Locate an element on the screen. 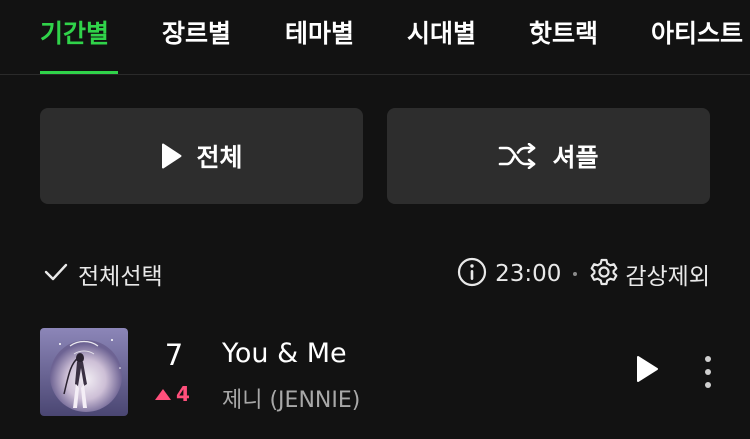 Image resolution: width=750 pixels, height=439 pixels. play-all-button: 전체 is located at coordinates (201, 156).